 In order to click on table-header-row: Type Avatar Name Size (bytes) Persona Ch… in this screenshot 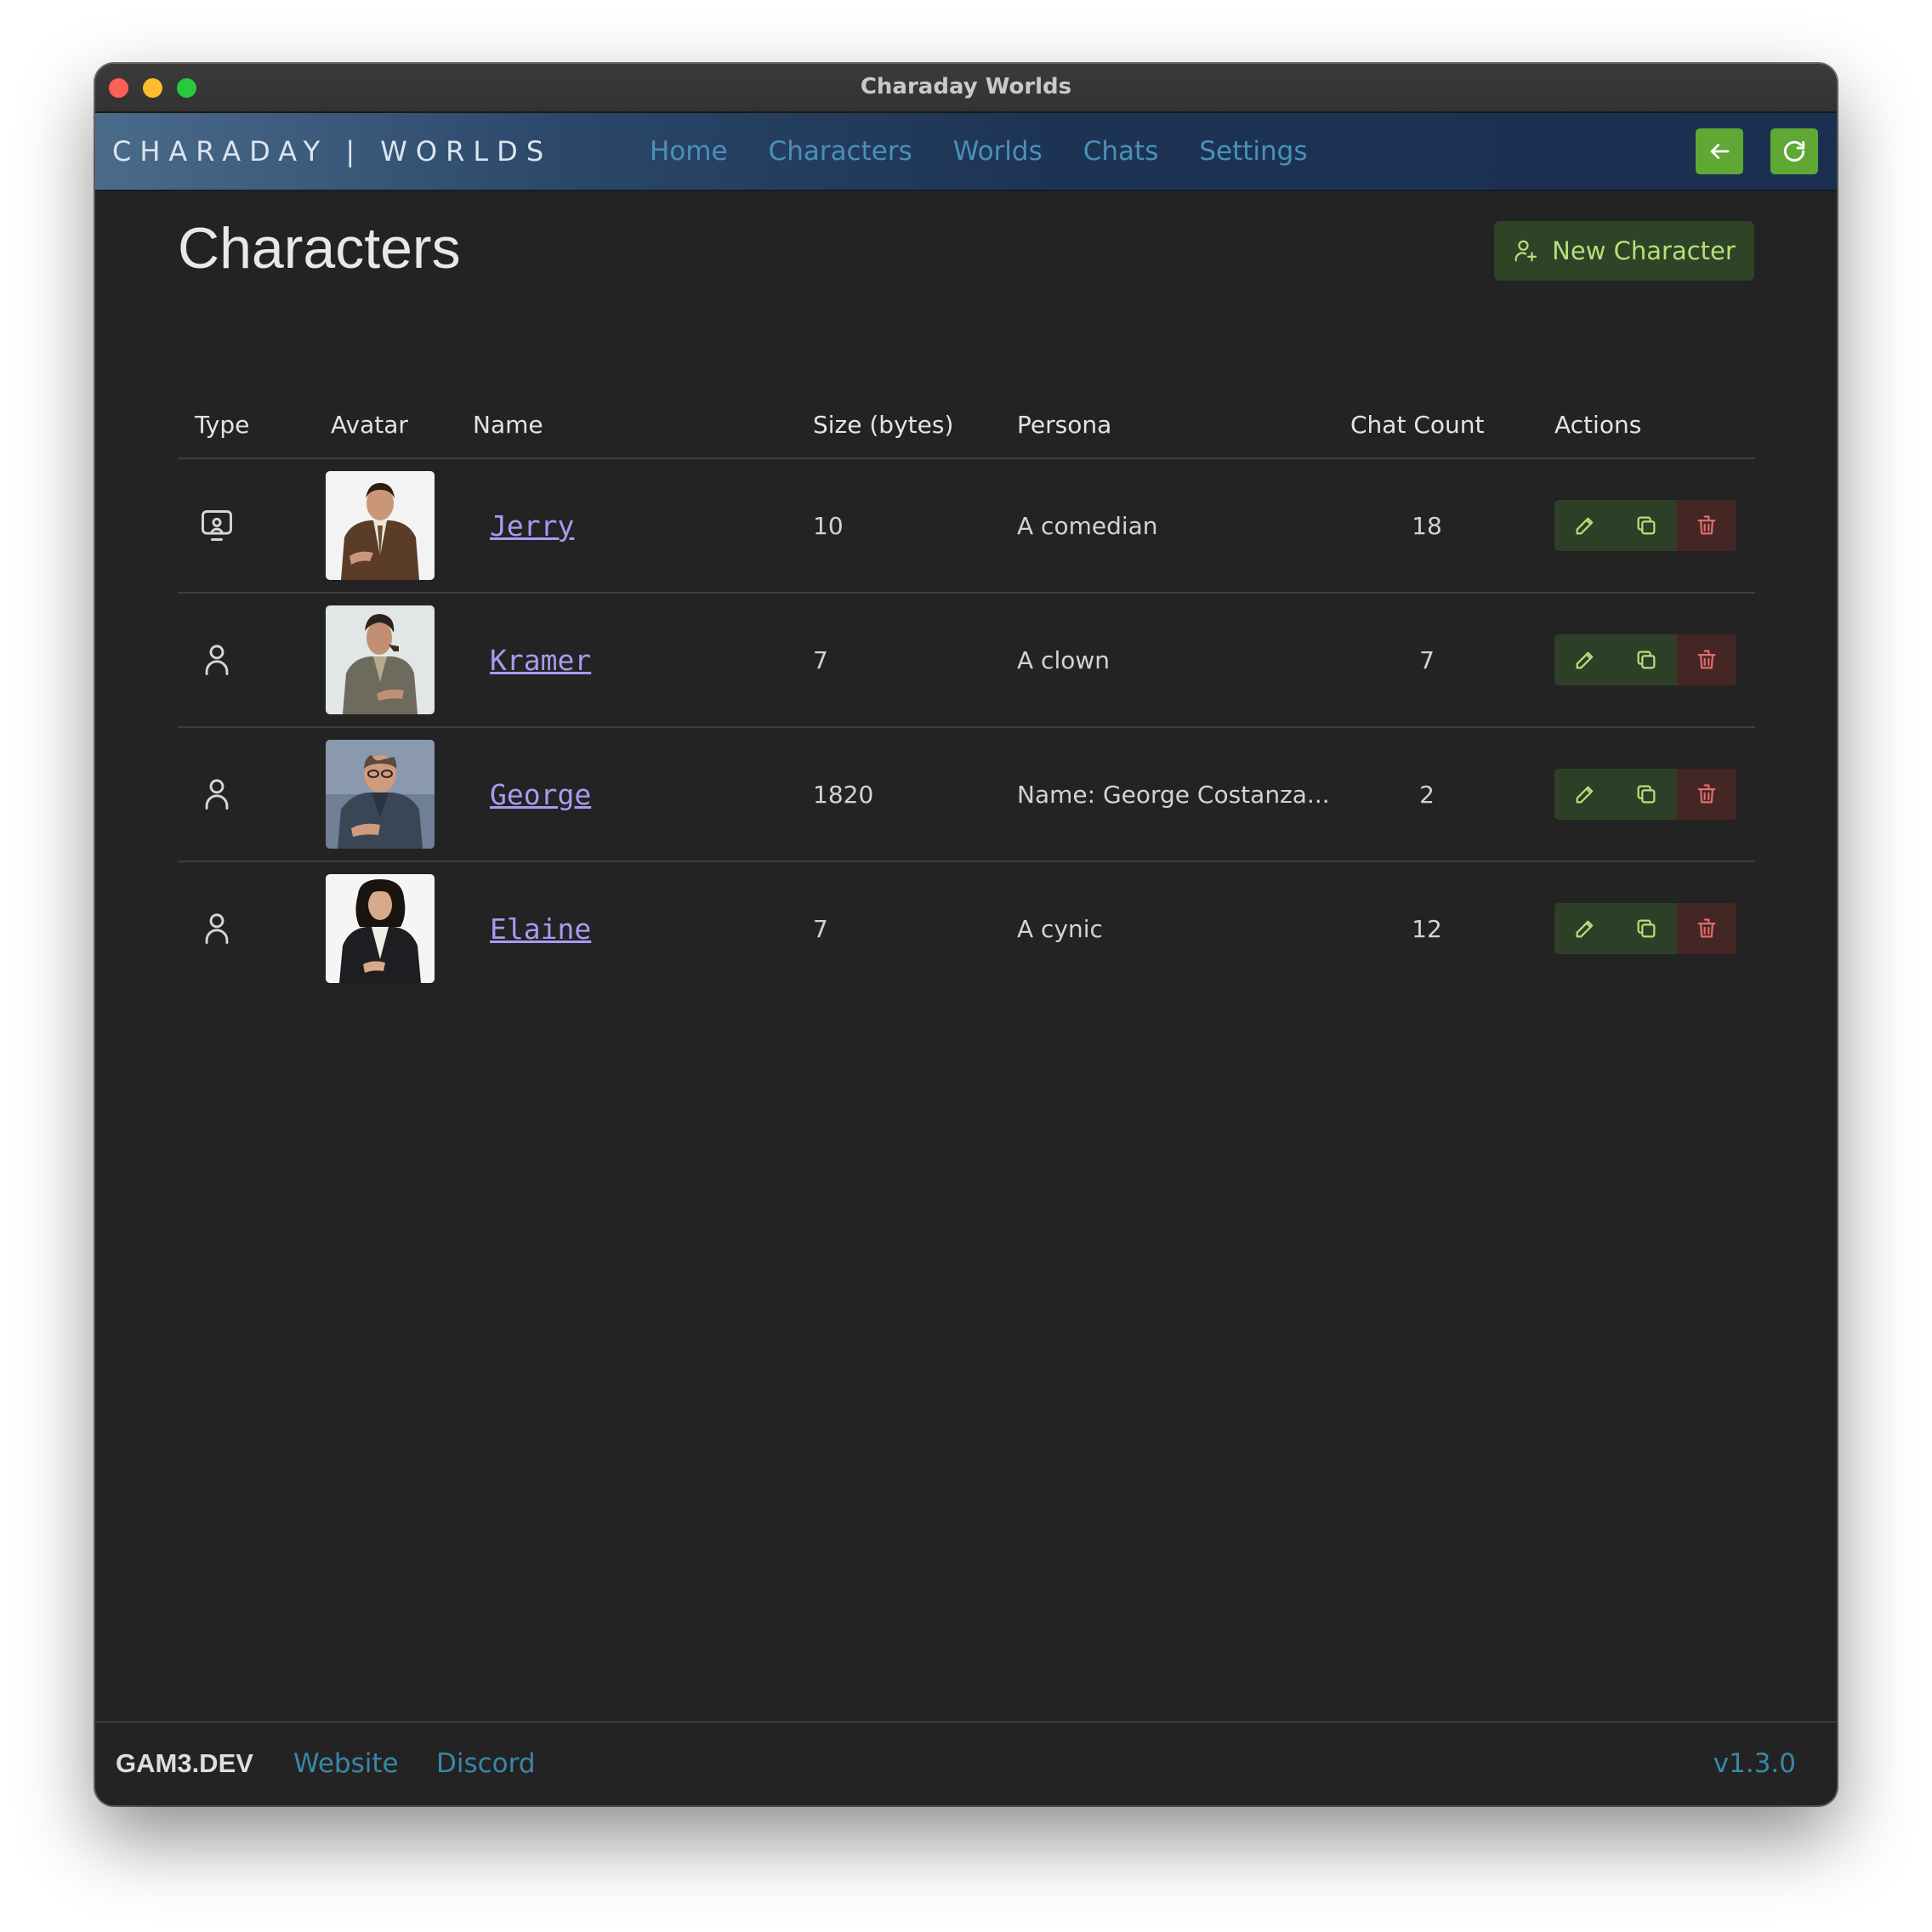, I will do `click(966, 425)`.